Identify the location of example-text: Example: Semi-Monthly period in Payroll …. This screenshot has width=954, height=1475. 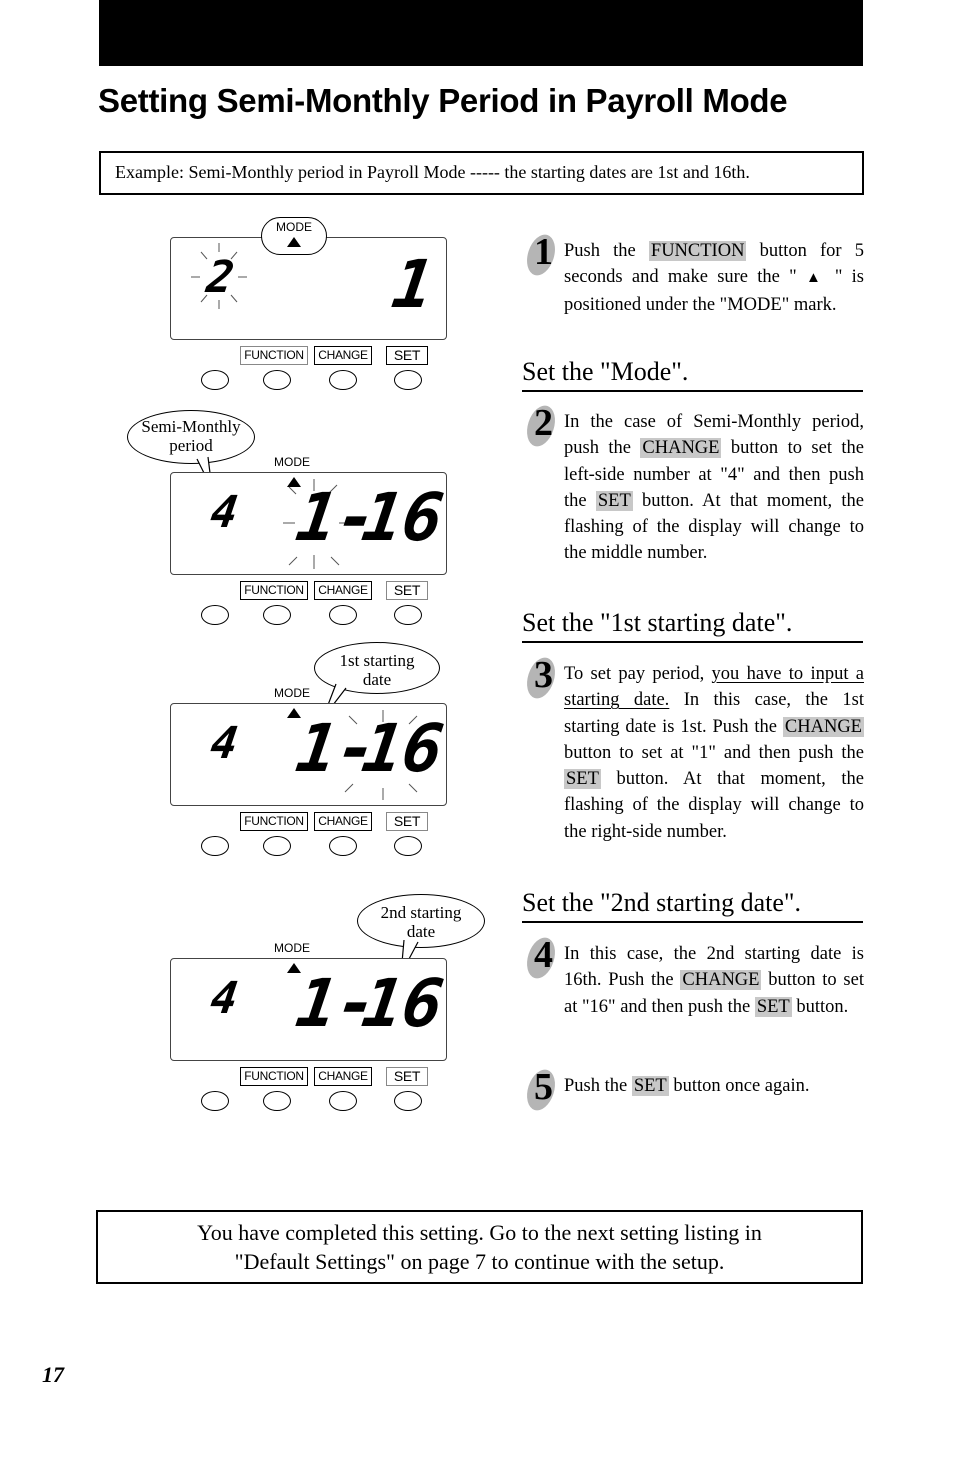
(432, 172).